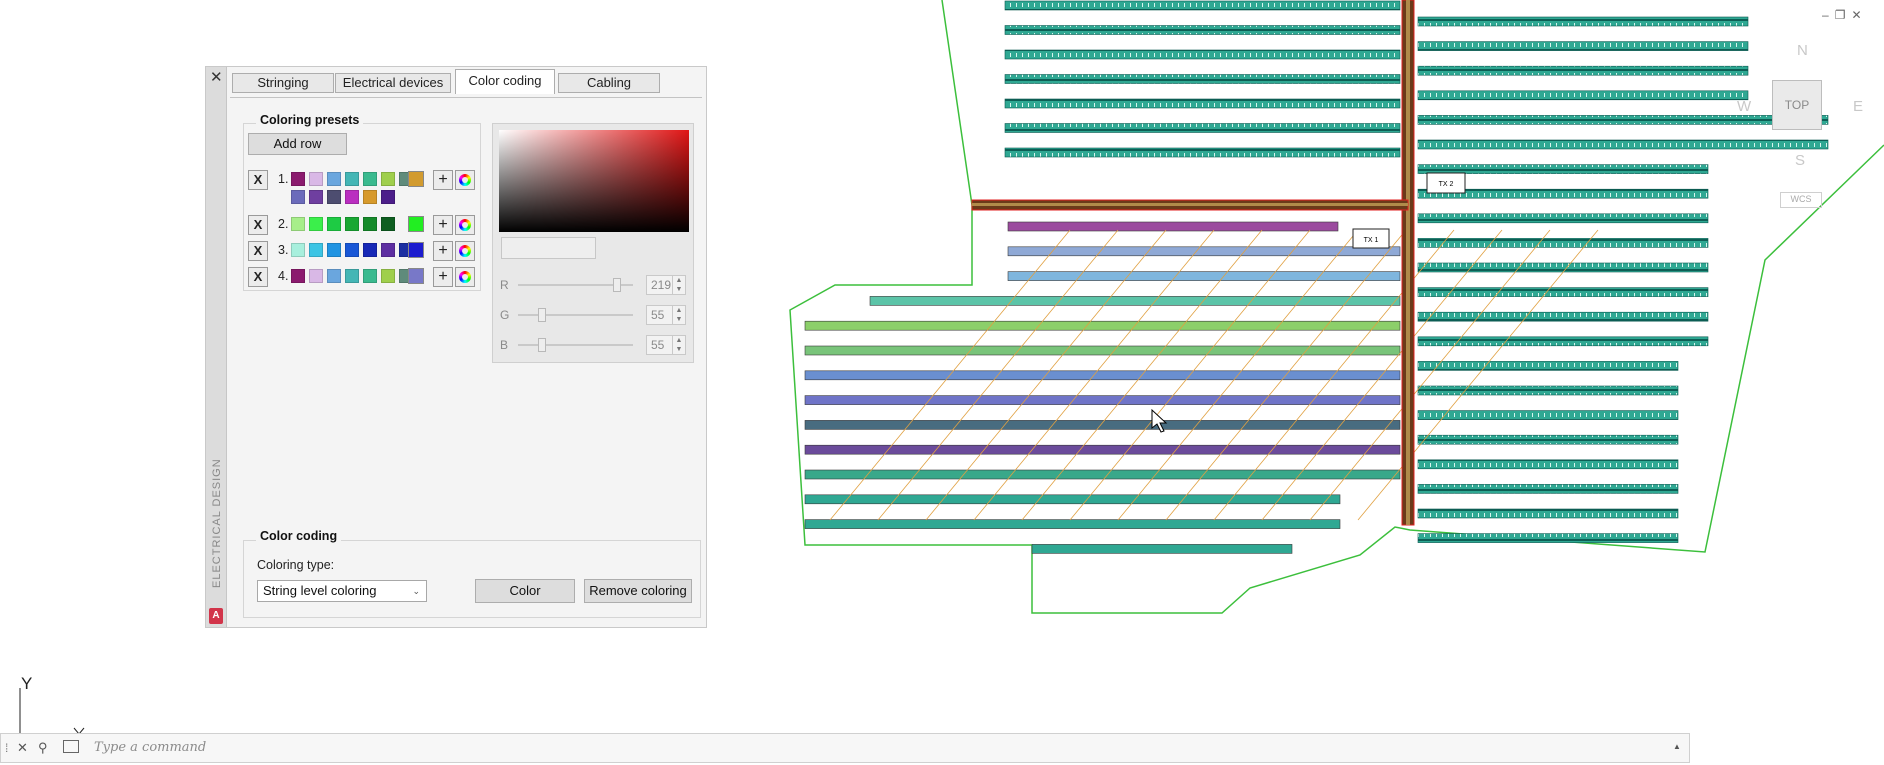 This screenshot has width=1884, height=765. I want to click on remove-coloring-button: Remove coloring, so click(638, 591).